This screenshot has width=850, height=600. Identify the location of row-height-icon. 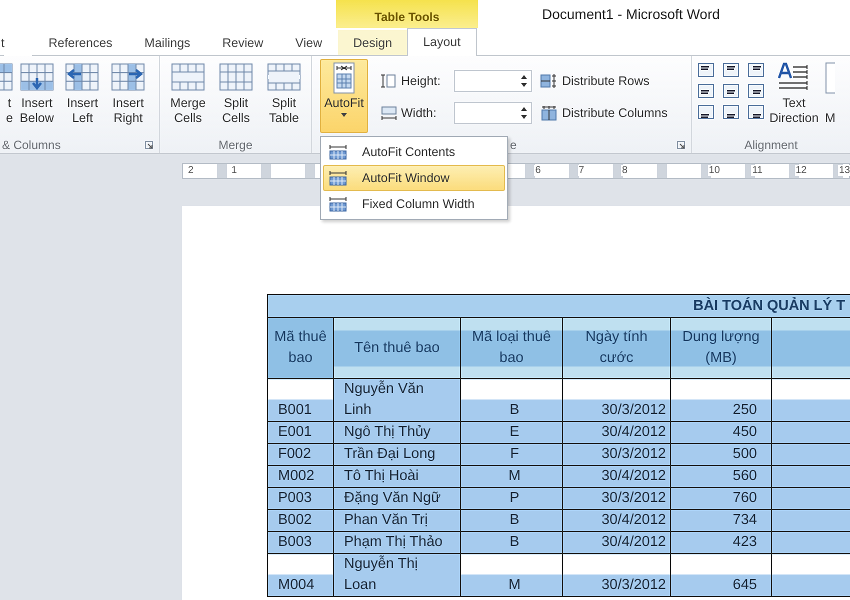
(389, 81).